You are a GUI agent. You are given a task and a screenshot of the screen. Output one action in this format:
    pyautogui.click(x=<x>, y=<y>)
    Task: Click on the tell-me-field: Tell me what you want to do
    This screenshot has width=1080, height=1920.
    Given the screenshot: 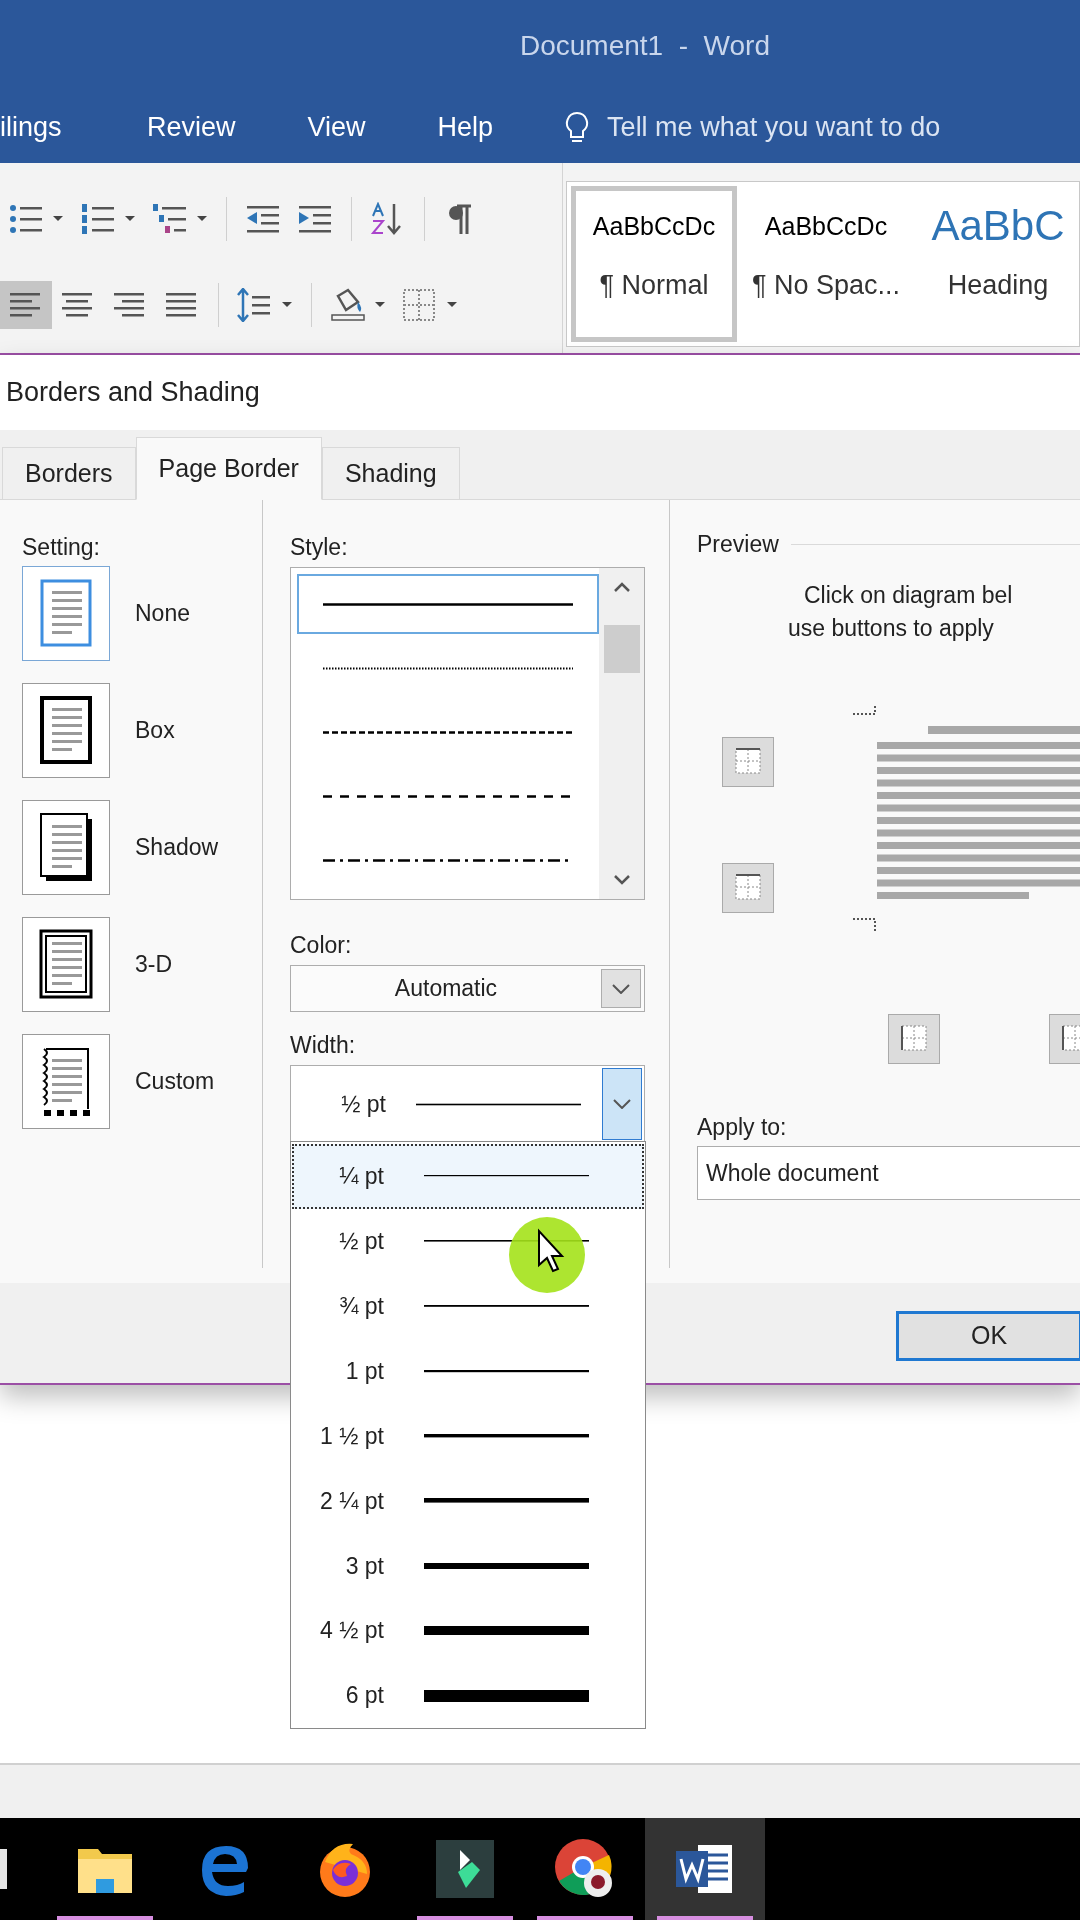 What is the action you would take?
    pyautogui.click(x=774, y=127)
    